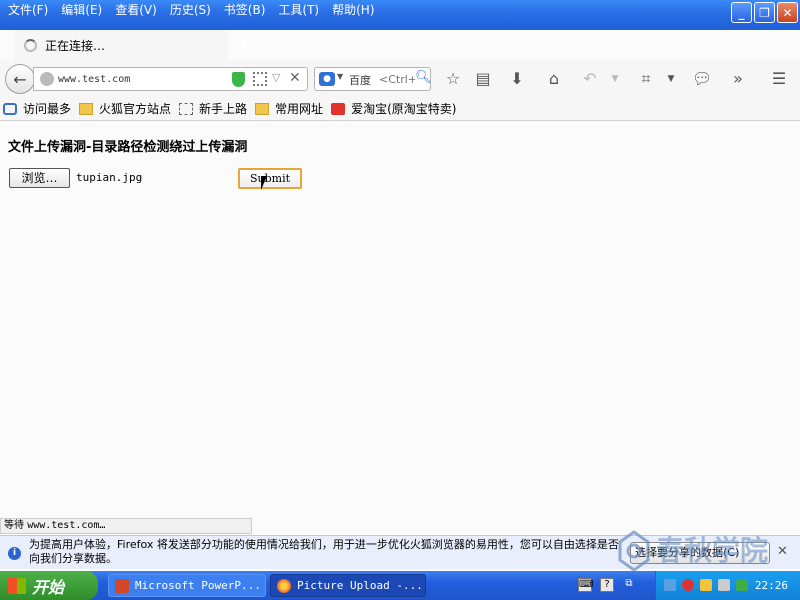 The width and height of the screenshot is (800, 600). What do you see at coordinates (47, 109) in the screenshot?
I see `bookmark-label: 访问最多` at bounding box center [47, 109].